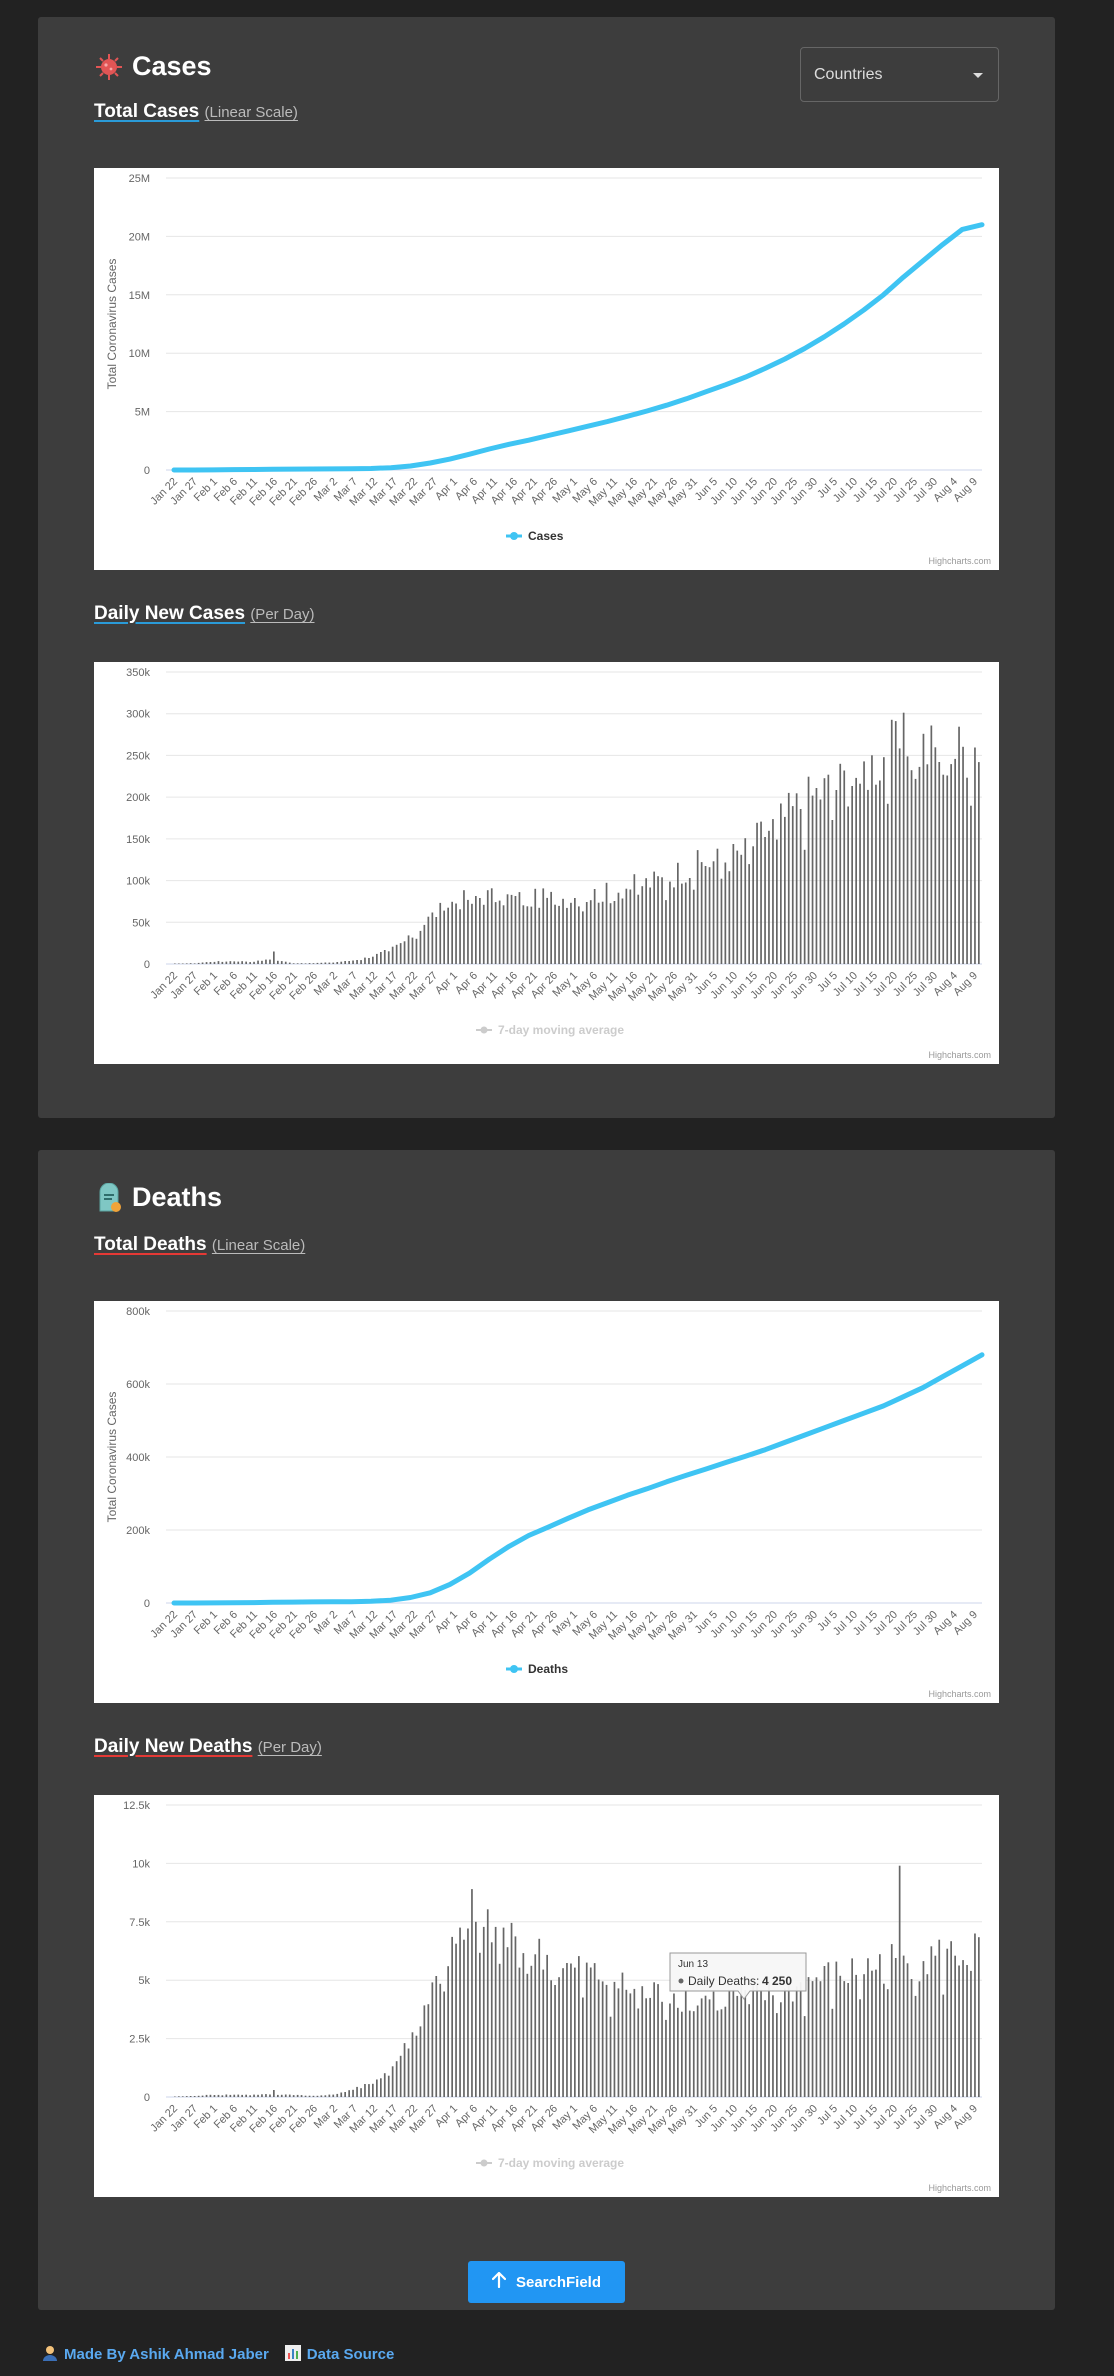 This screenshot has width=1114, height=2376. What do you see at coordinates (546, 2282) in the screenshot?
I see `search-field-button: SearchField` at bounding box center [546, 2282].